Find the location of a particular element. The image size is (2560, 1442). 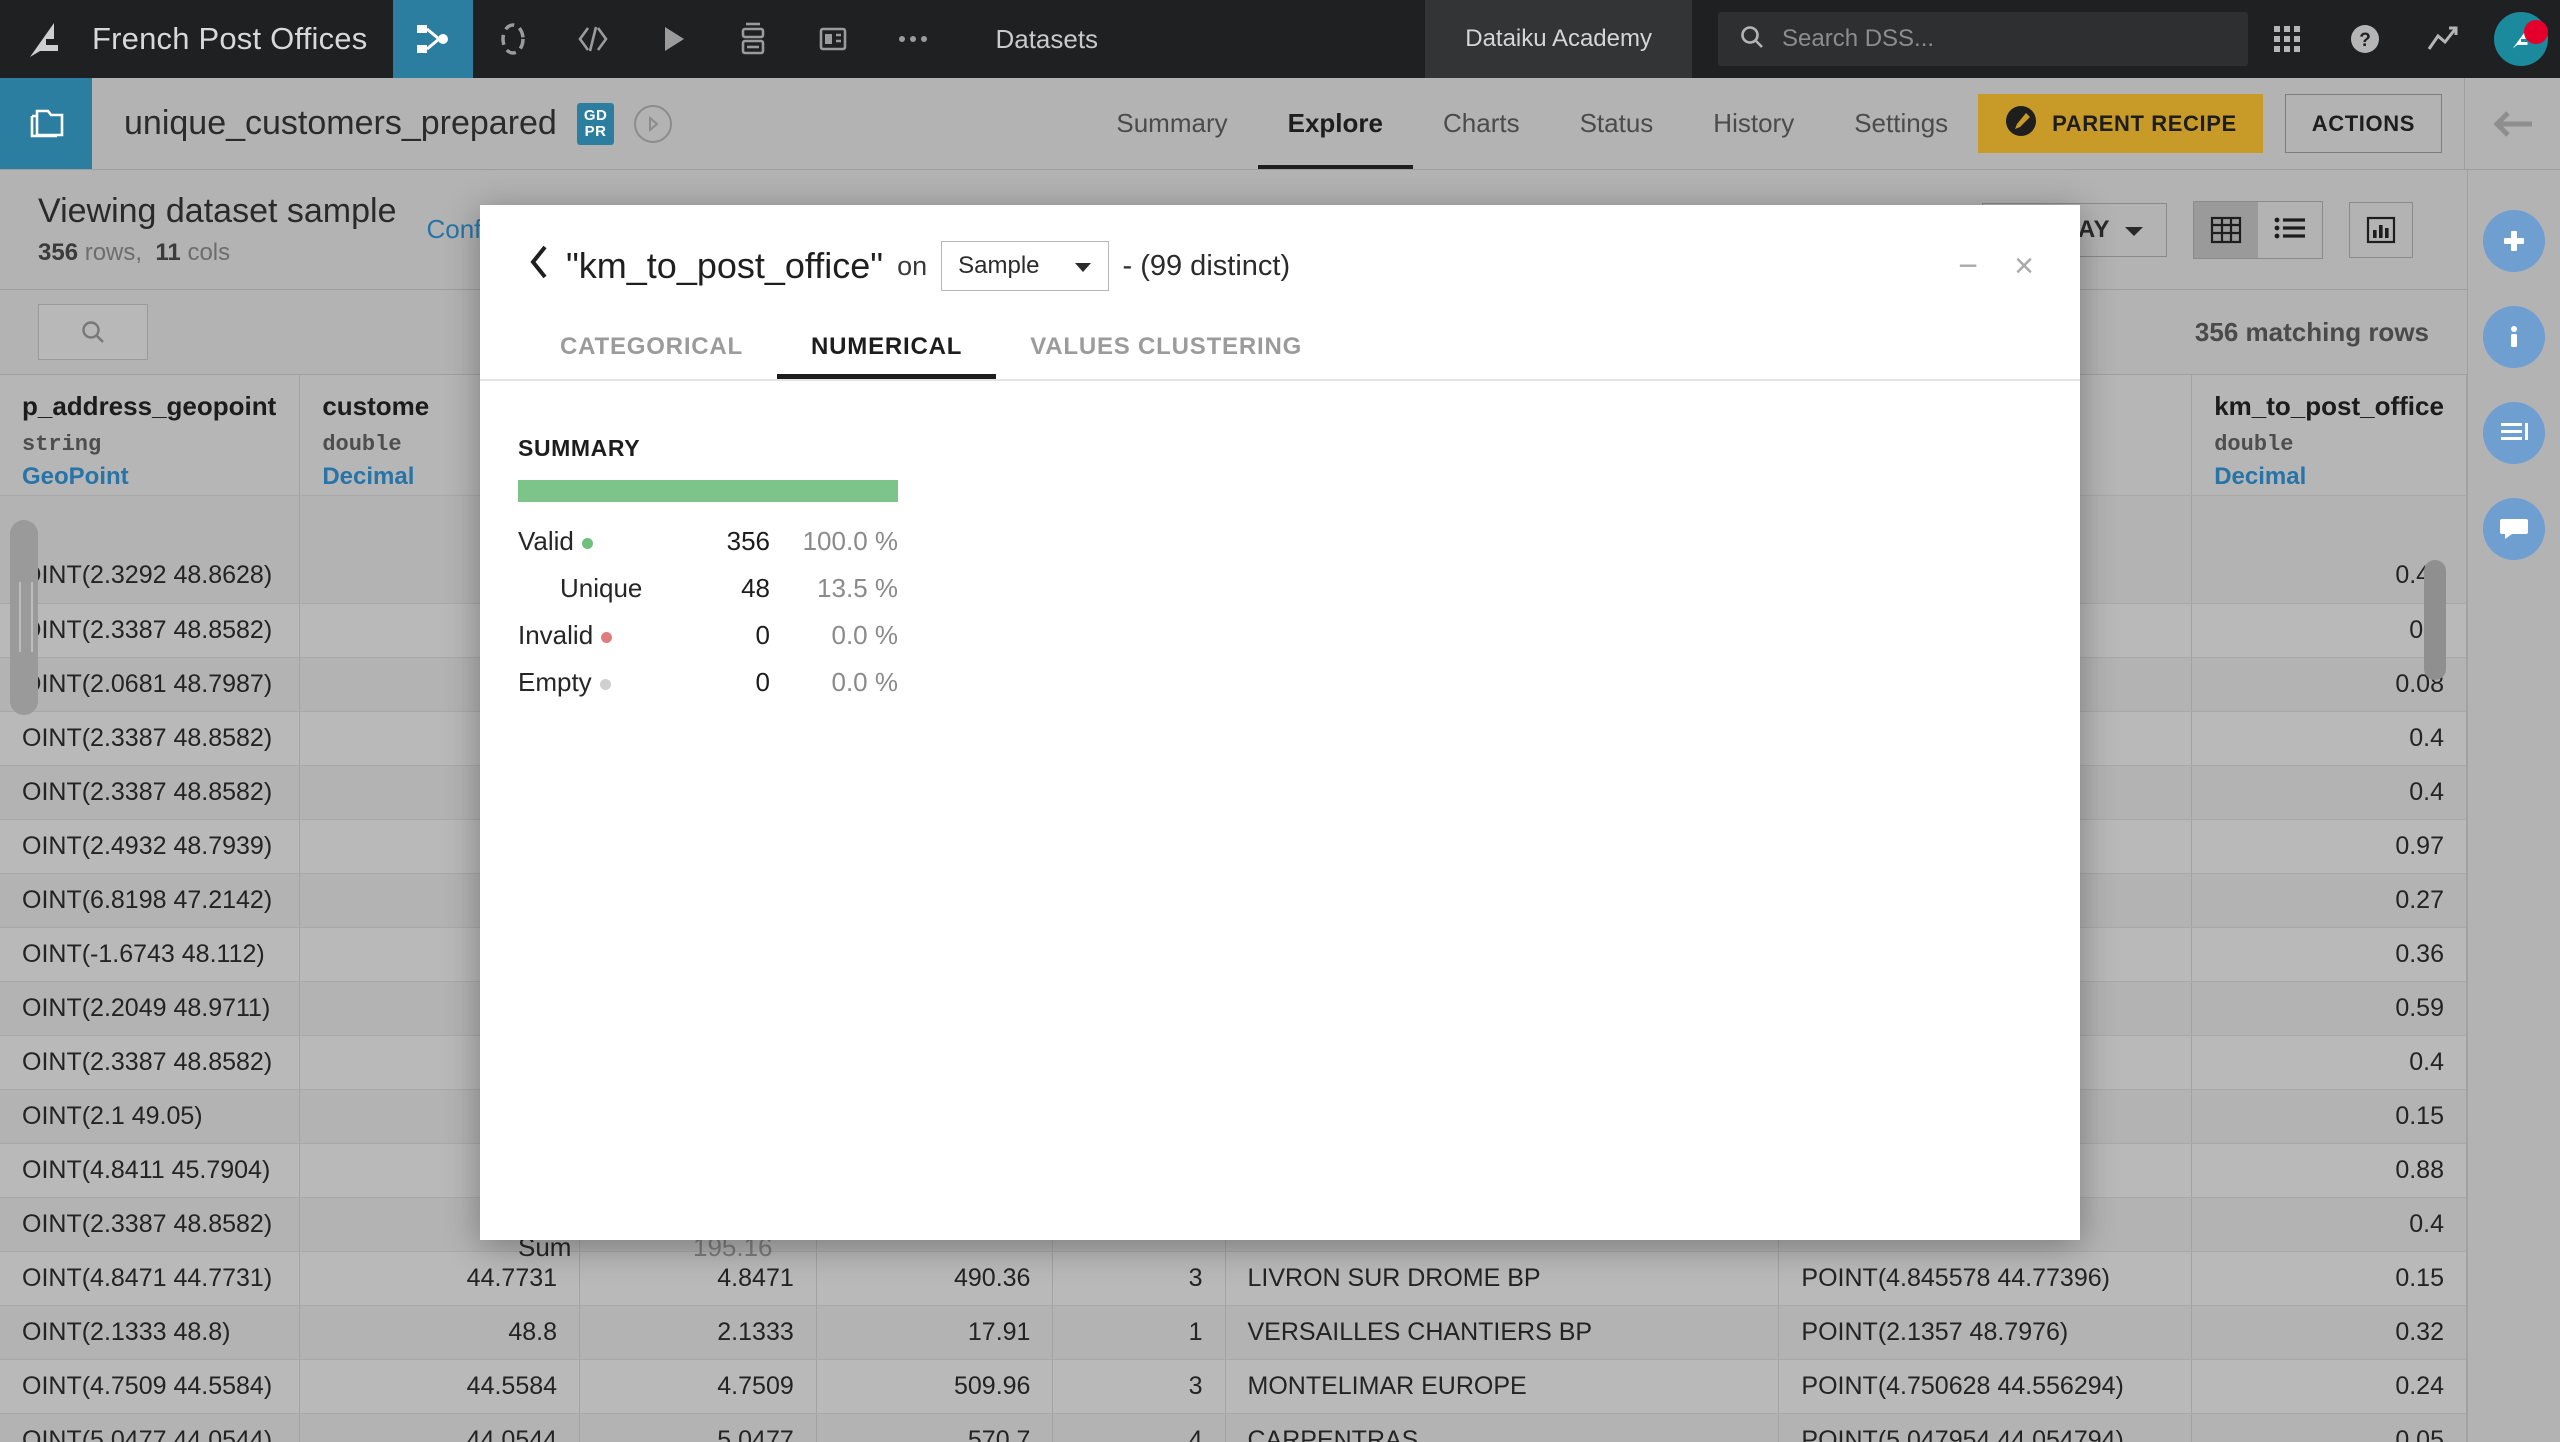

dataset-folder-icon is located at coordinates (46, 123).